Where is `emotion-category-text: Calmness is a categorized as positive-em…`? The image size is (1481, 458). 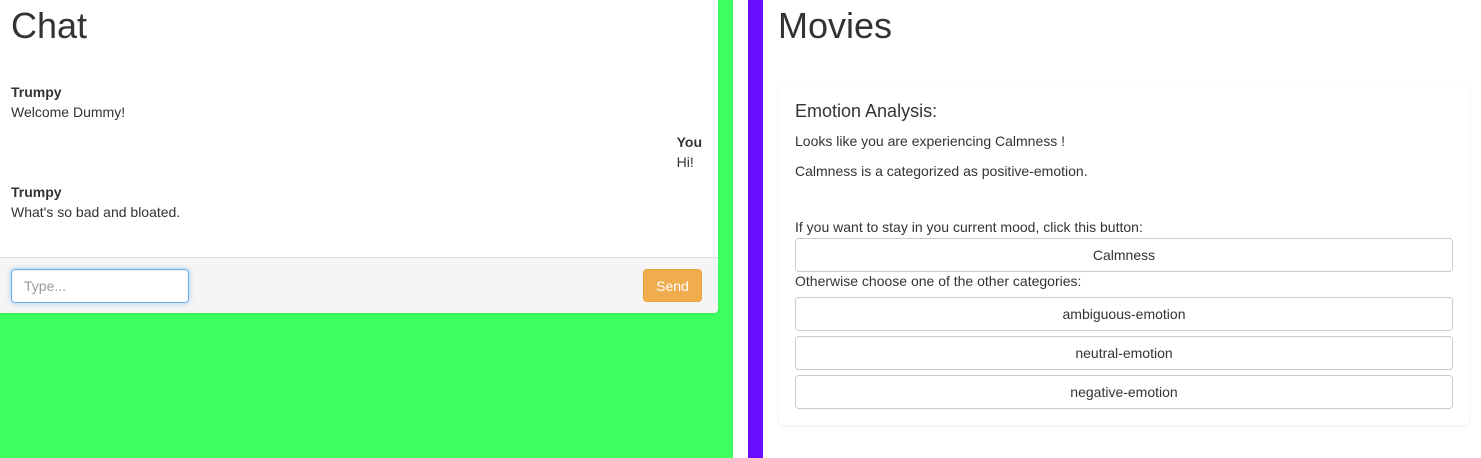 emotion-category-text: Calmness is a categorized as positive-em… is located at coordinates (941, 171).